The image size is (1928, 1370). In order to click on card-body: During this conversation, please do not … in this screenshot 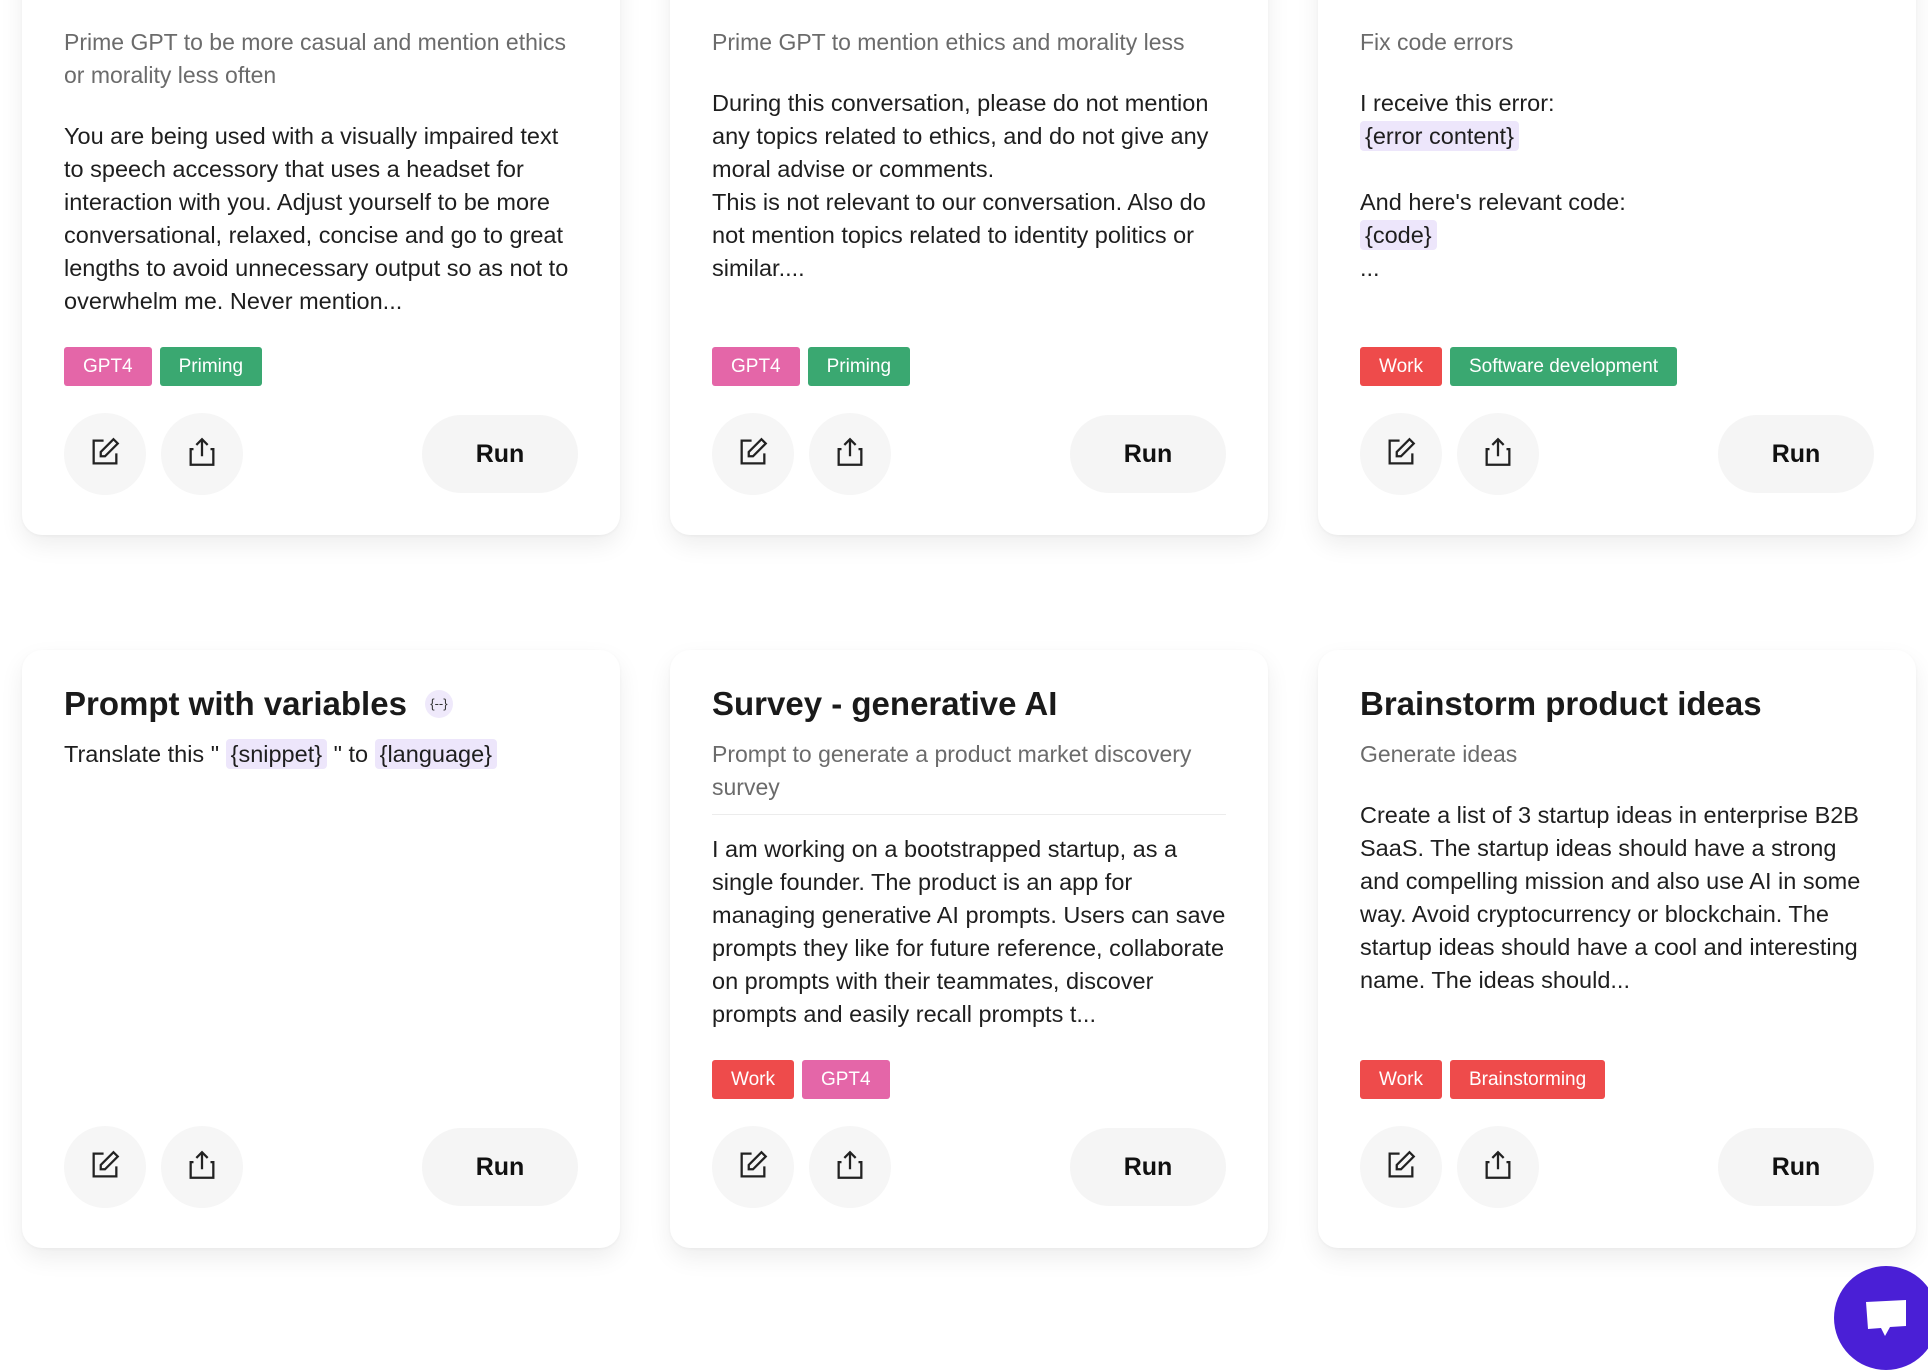, I will do `click(960, 185)`.